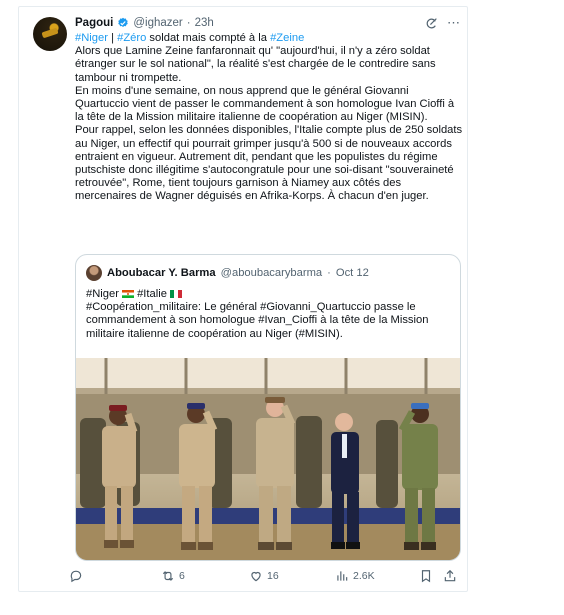  Describe the element at coordinates (94, 23) in the screenshot. I see `author-name: Pagoui` at that location.